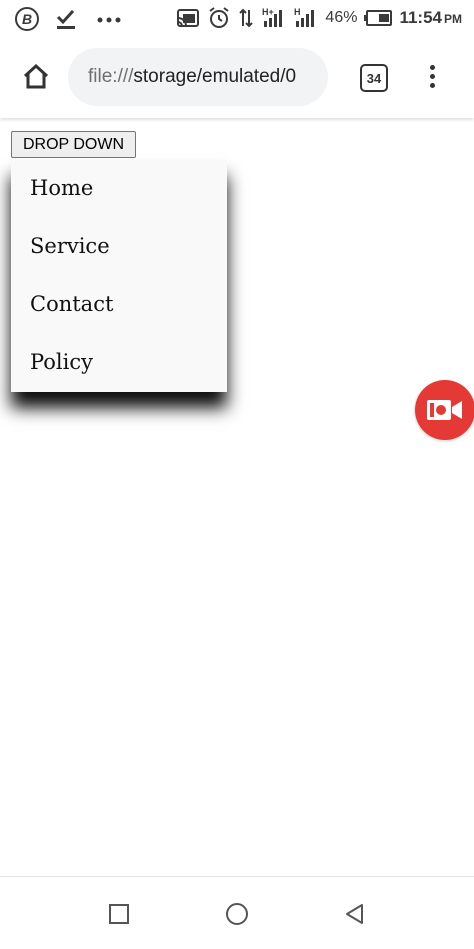  I want to click on status-bar: B H+ H 46% 11:54 PM, so click(237, 19).